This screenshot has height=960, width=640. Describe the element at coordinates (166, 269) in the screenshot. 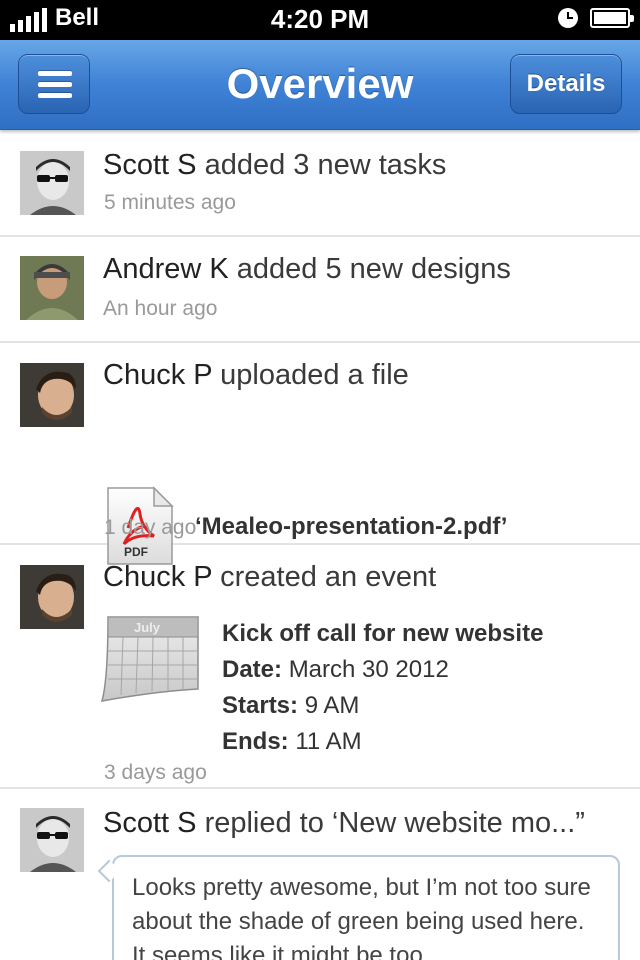

I see `user-name: Andrew K` at that location.